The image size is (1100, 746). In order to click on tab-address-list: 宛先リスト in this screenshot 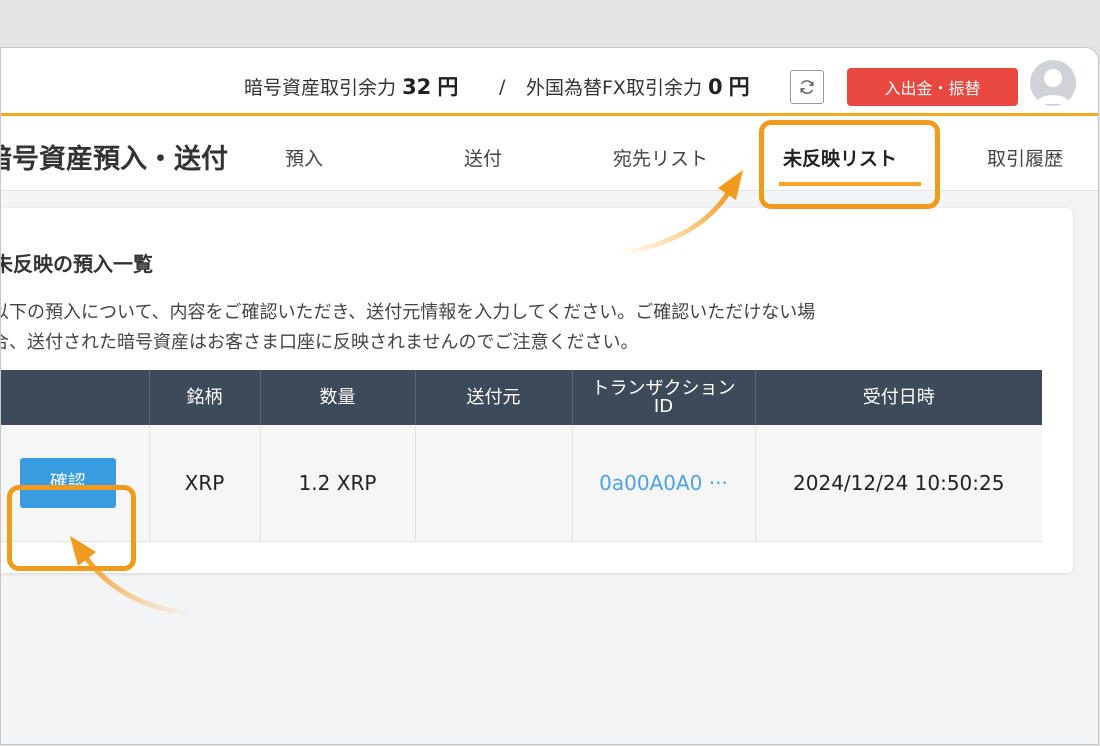, I will do `click(660, 157)`.